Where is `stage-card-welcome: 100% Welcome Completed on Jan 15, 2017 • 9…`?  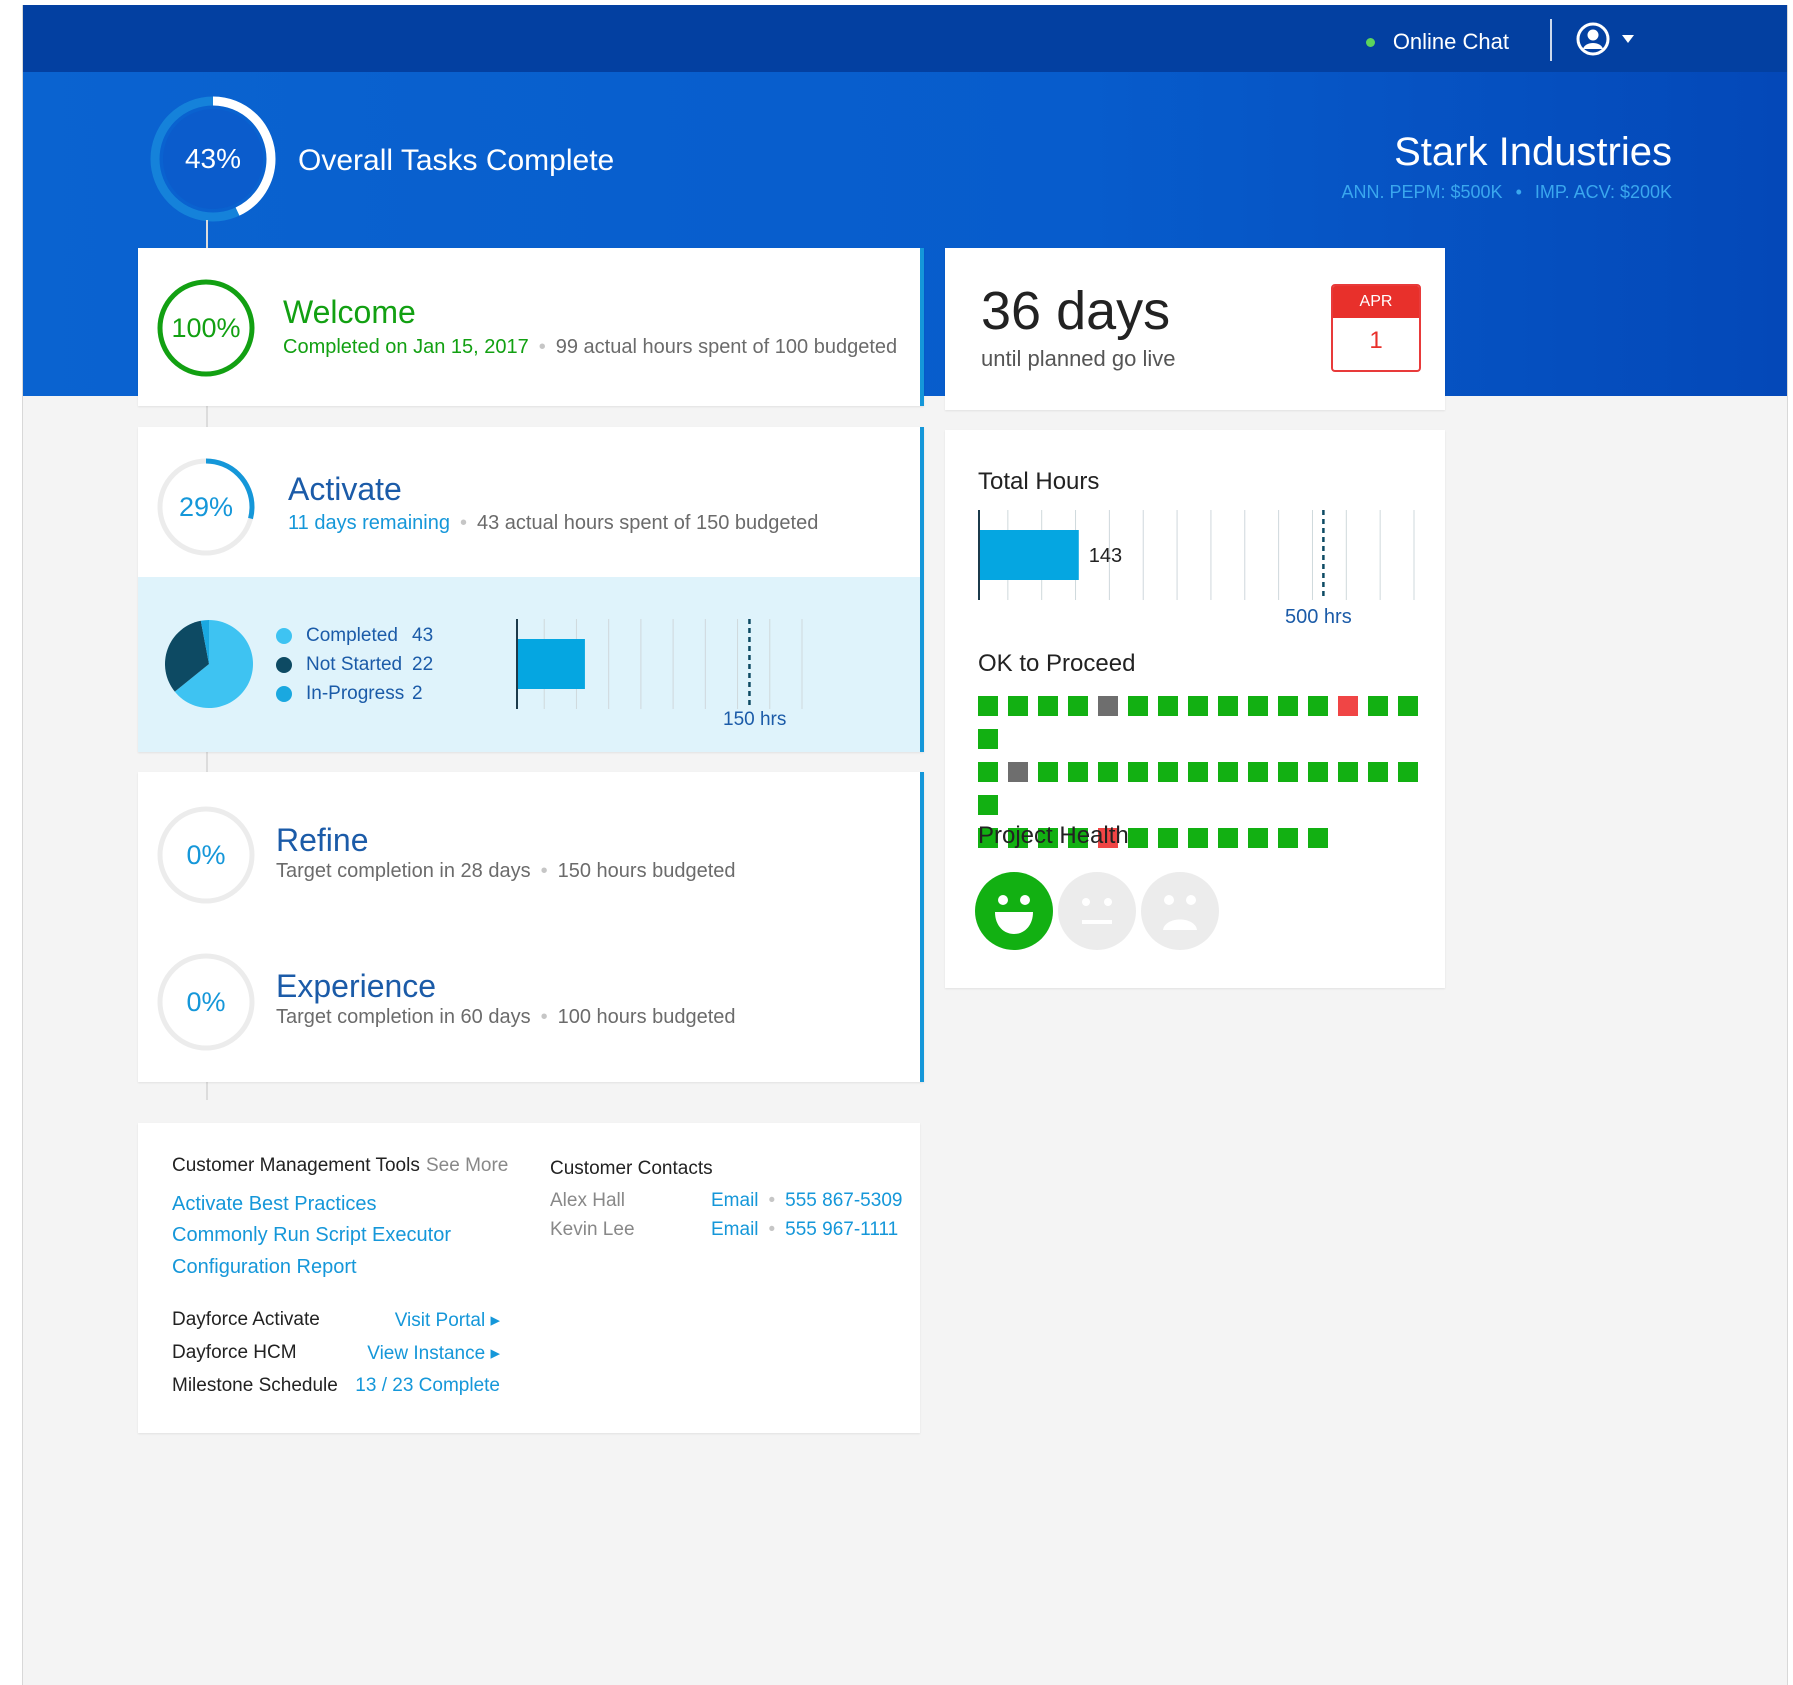
stage-card-welcome: 100% Welcome Completed on Jan 15, 2017 • 9… is located at coordinates (531, 327).